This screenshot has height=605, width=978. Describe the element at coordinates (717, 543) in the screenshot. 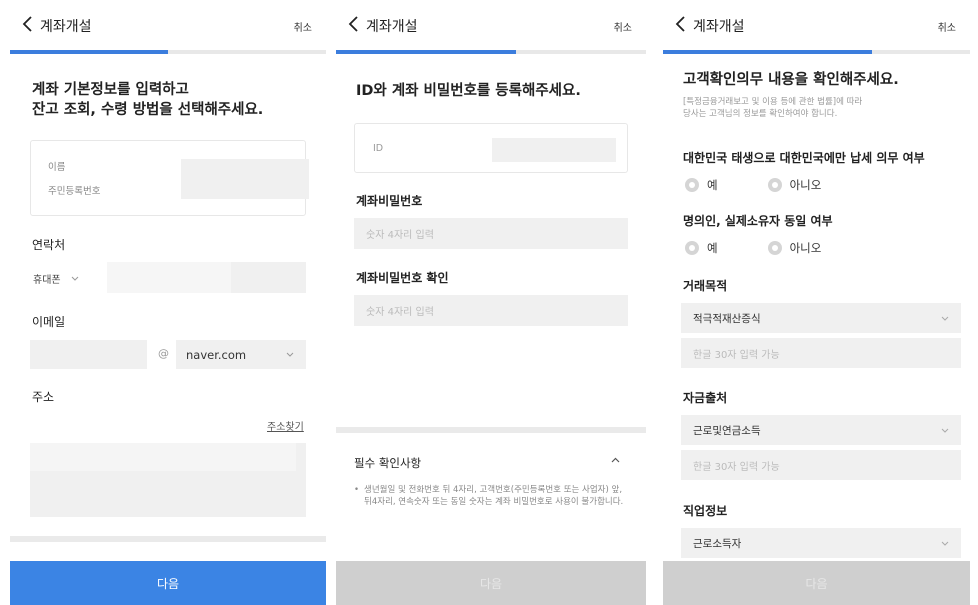

I see `job-value: 근로소득자` at that location.